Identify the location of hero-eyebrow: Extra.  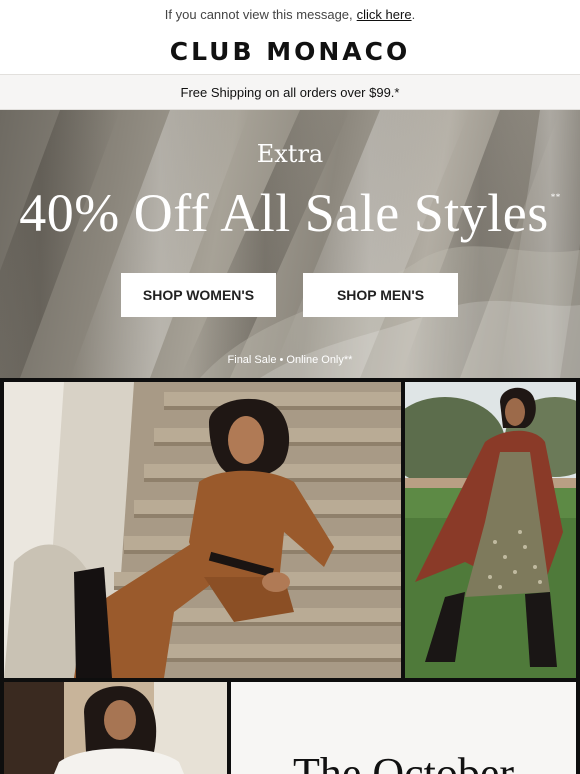
(290, 154).